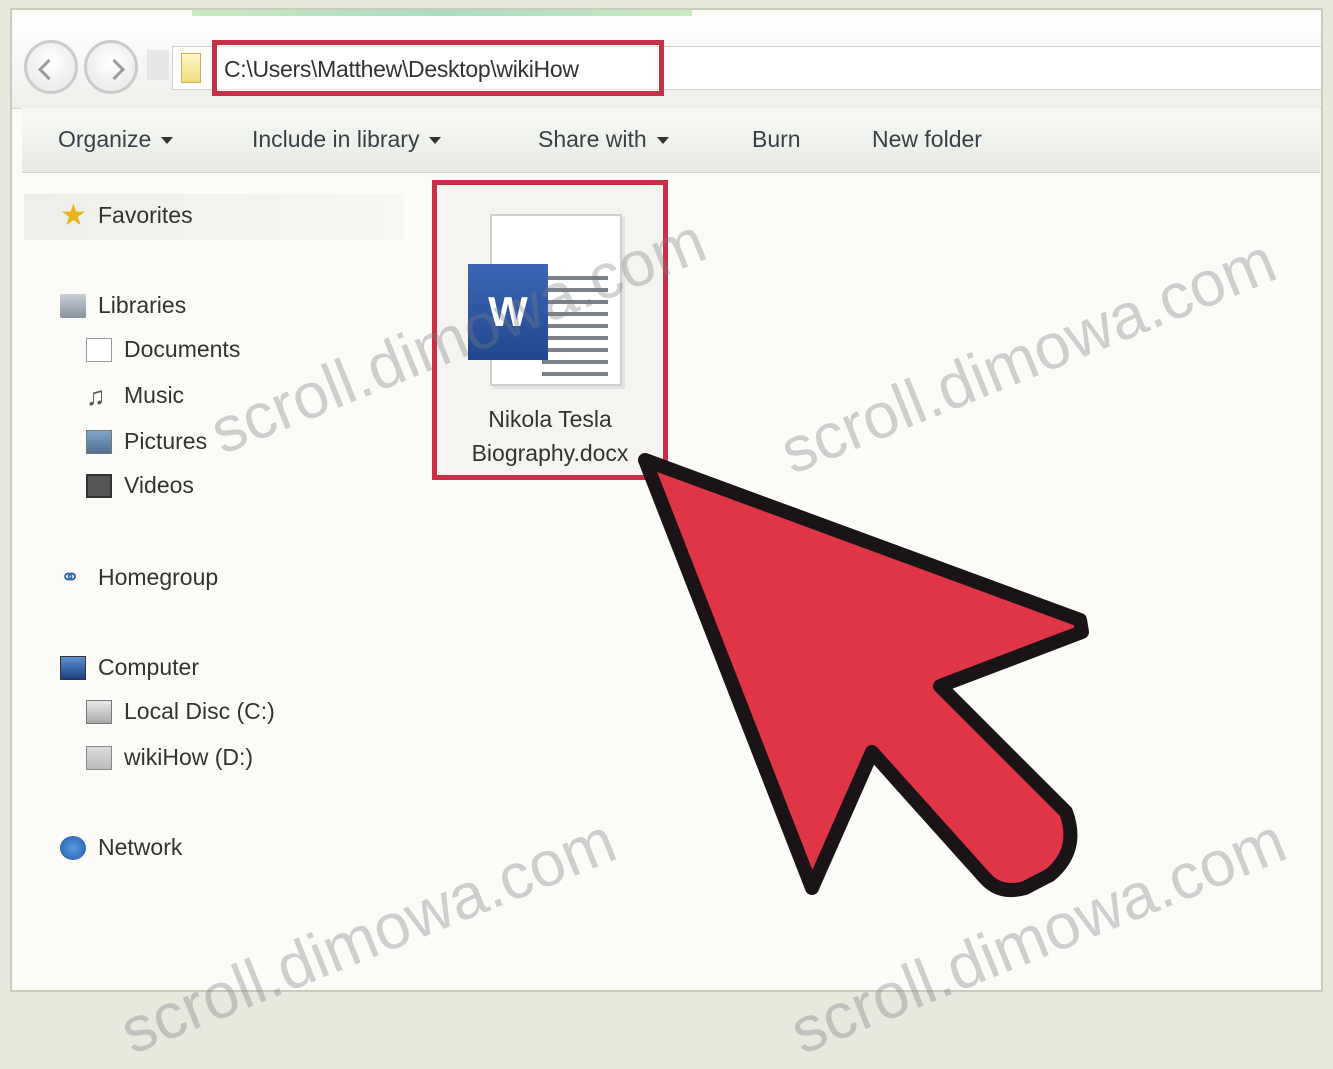 This screenshot has height=1069, width=1333. What do you see at coordinates (126, 215) in the screenshot?
I see `sidebar-item-favorites: ★ Favorites` at bounding box center [126, 215].